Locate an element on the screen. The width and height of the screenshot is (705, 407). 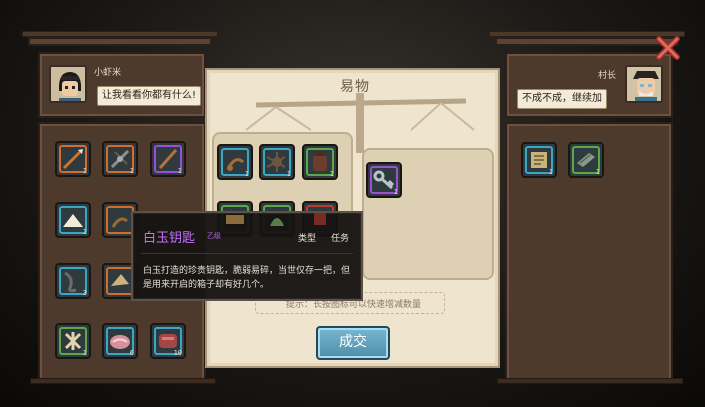
offer-slot-herb is located at coordinates (277, 219).